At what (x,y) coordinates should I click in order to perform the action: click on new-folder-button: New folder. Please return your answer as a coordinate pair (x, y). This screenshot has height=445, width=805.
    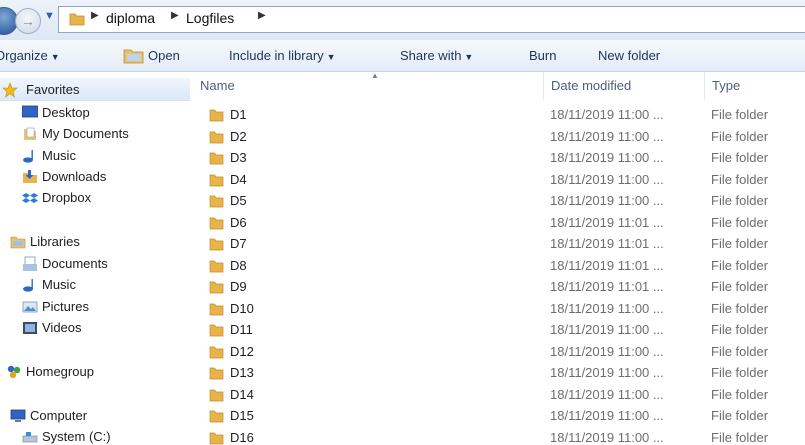
    Looking at the image, I should click on (629, 55).